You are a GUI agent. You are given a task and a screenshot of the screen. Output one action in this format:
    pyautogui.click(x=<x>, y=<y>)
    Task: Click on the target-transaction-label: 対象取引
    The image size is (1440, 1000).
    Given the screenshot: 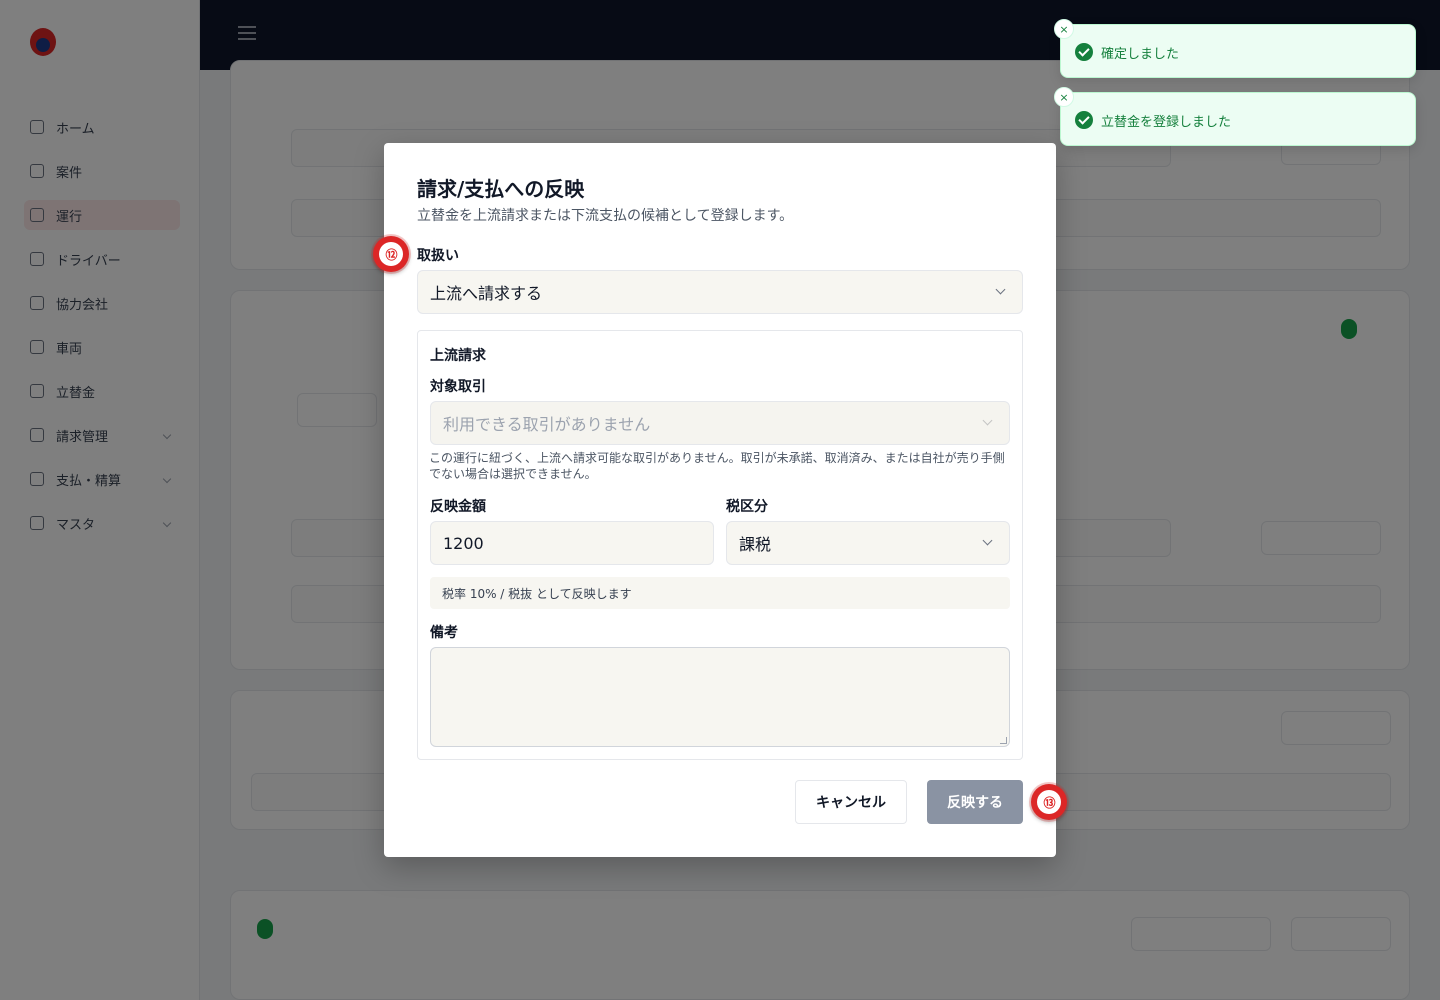 What is the action you would take?
    pyautogui.click(x=458, y=387)
    